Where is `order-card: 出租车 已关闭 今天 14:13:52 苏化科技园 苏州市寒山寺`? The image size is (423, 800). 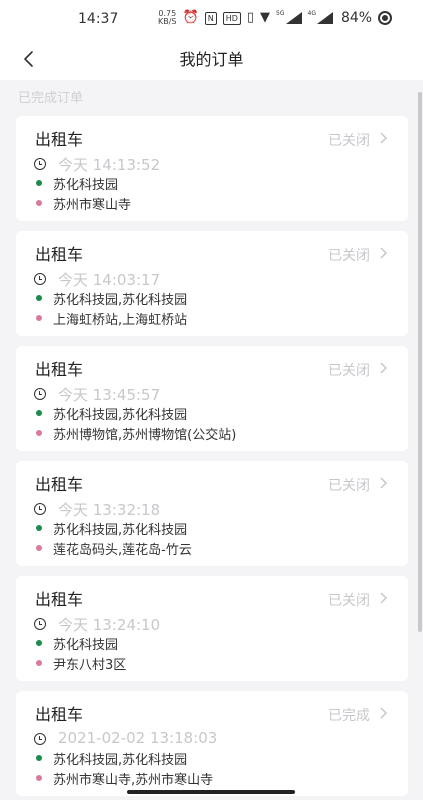 order-card: 出租车 已关闭 今天 14:13:52 苏化科技园 苏州市寒山寺 is located at coordinates (212, 168).